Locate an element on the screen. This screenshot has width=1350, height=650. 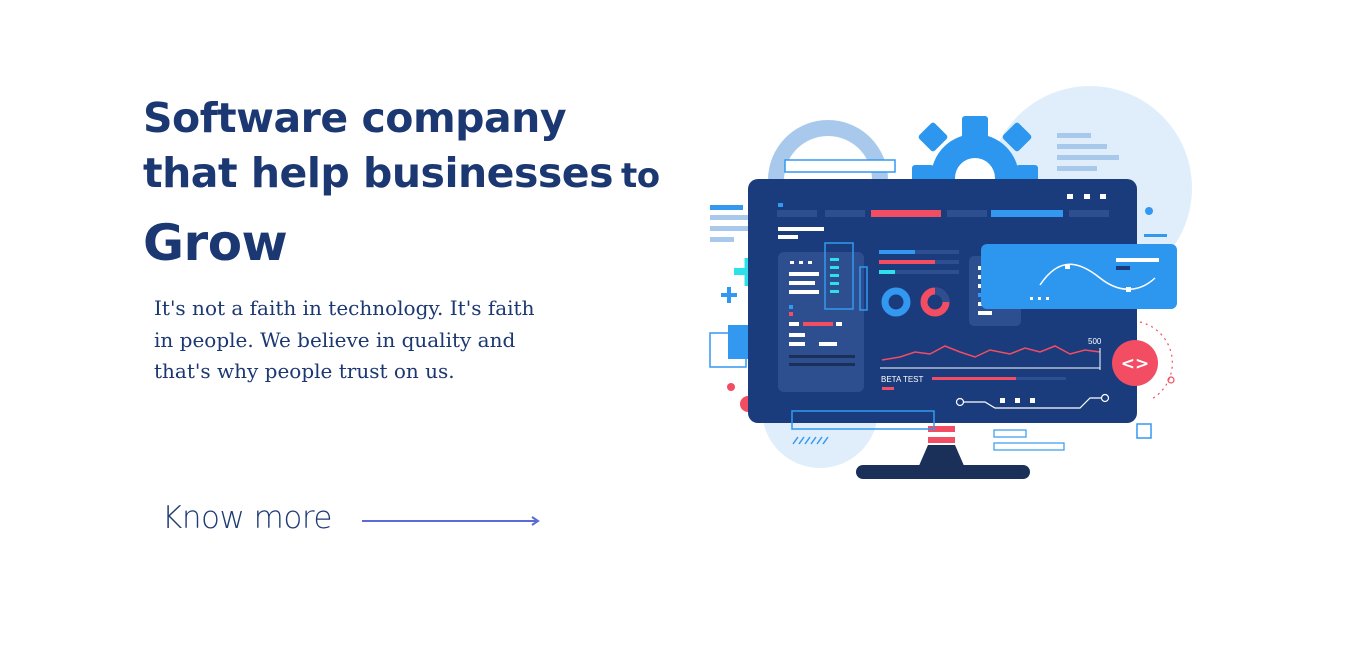
screen-card-chart is located at coordinates (1079, 276).